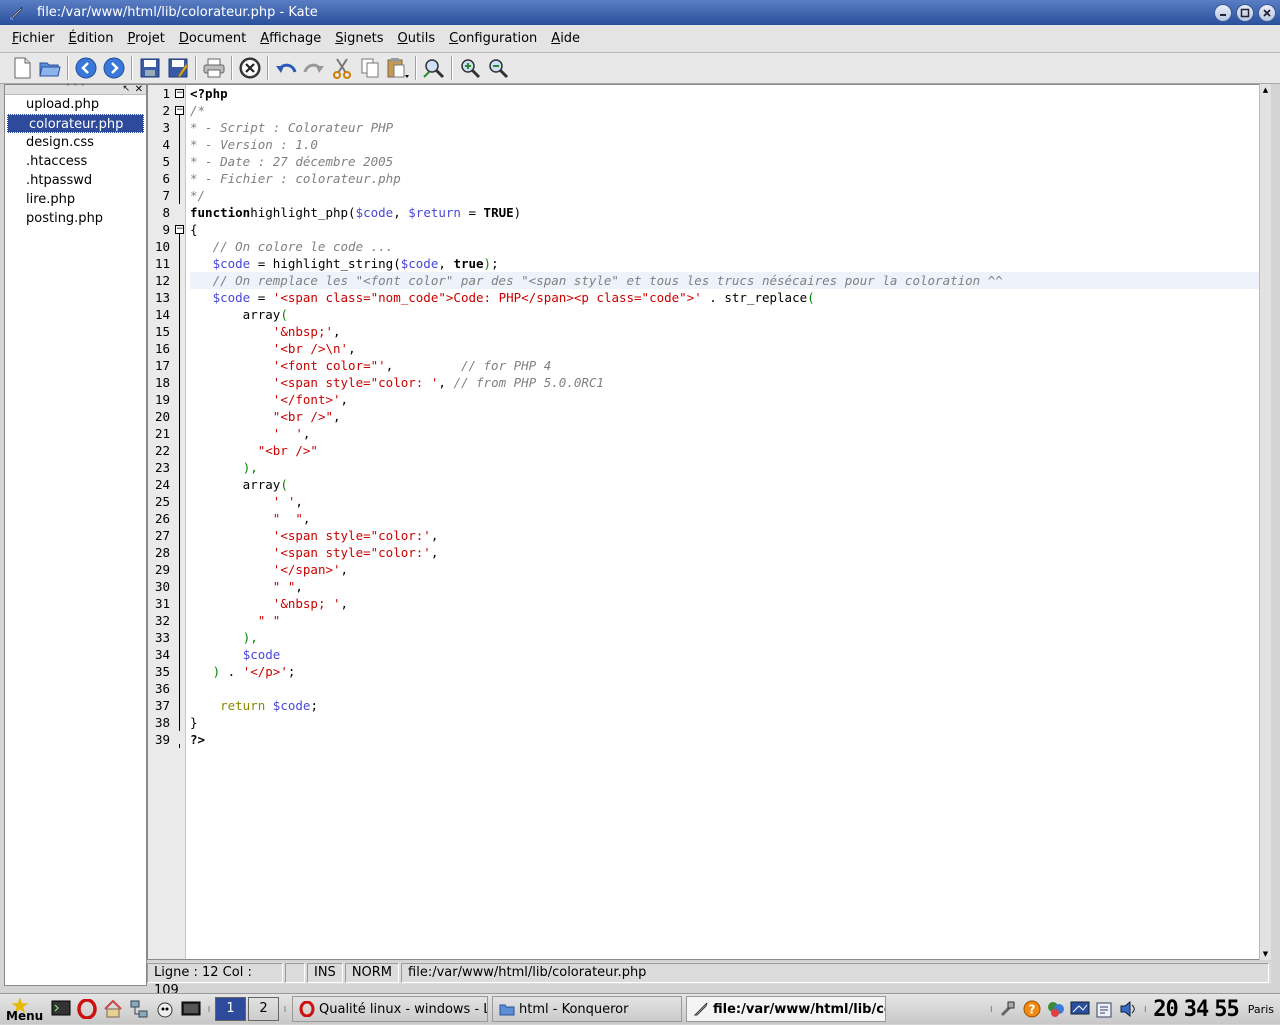 The width and height of the screenshot is (1280, 1025). Describe the element at coordinates (1056, 1009) in the screenshot. I see `chat-icon` at that location.